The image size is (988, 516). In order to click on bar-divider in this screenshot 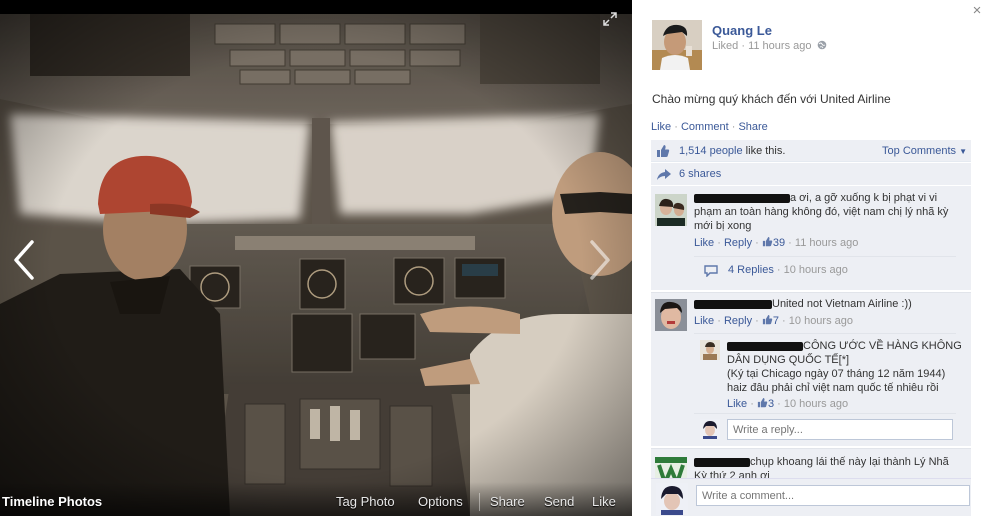, I will do `click(479, 502)`.